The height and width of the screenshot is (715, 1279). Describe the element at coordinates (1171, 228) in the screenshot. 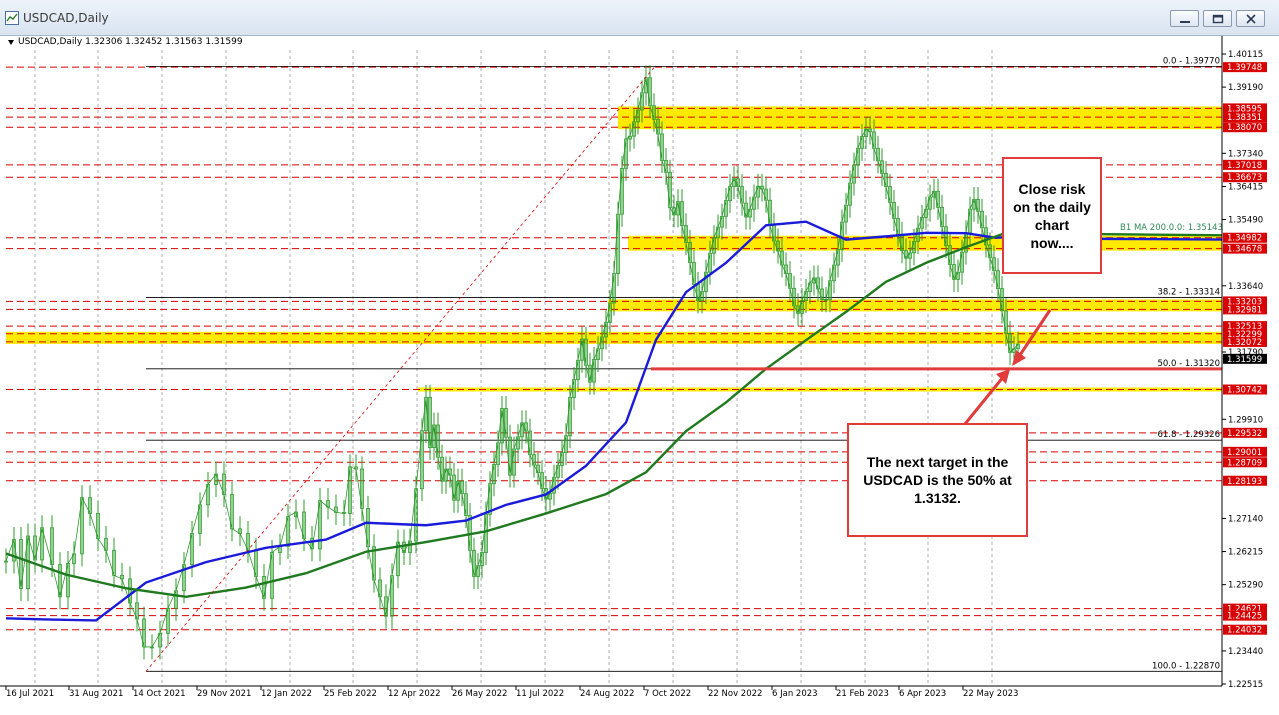

I see `ma-label: B1 MA 200.0.0: 1.35143` at that location.